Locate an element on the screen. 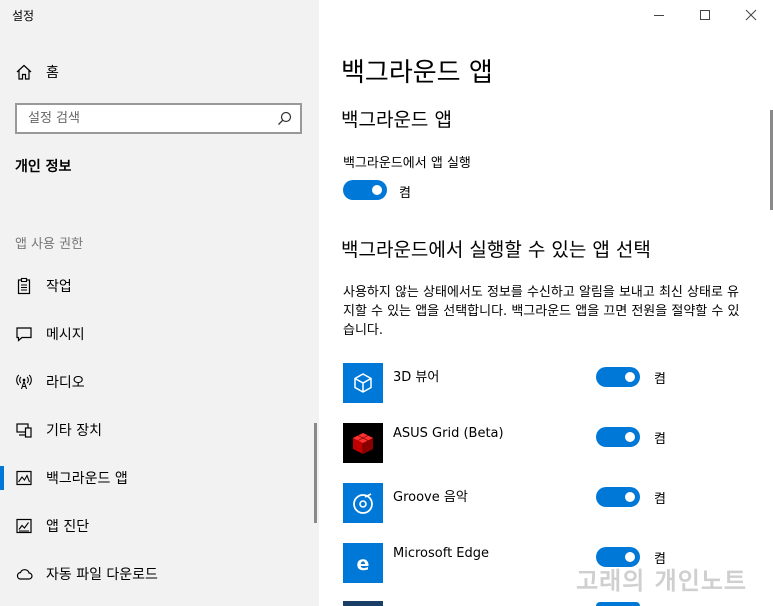 Image resolution: width=773 pixels, height=606 pixels. partial-app-tile is located at coordinates (363, 603).